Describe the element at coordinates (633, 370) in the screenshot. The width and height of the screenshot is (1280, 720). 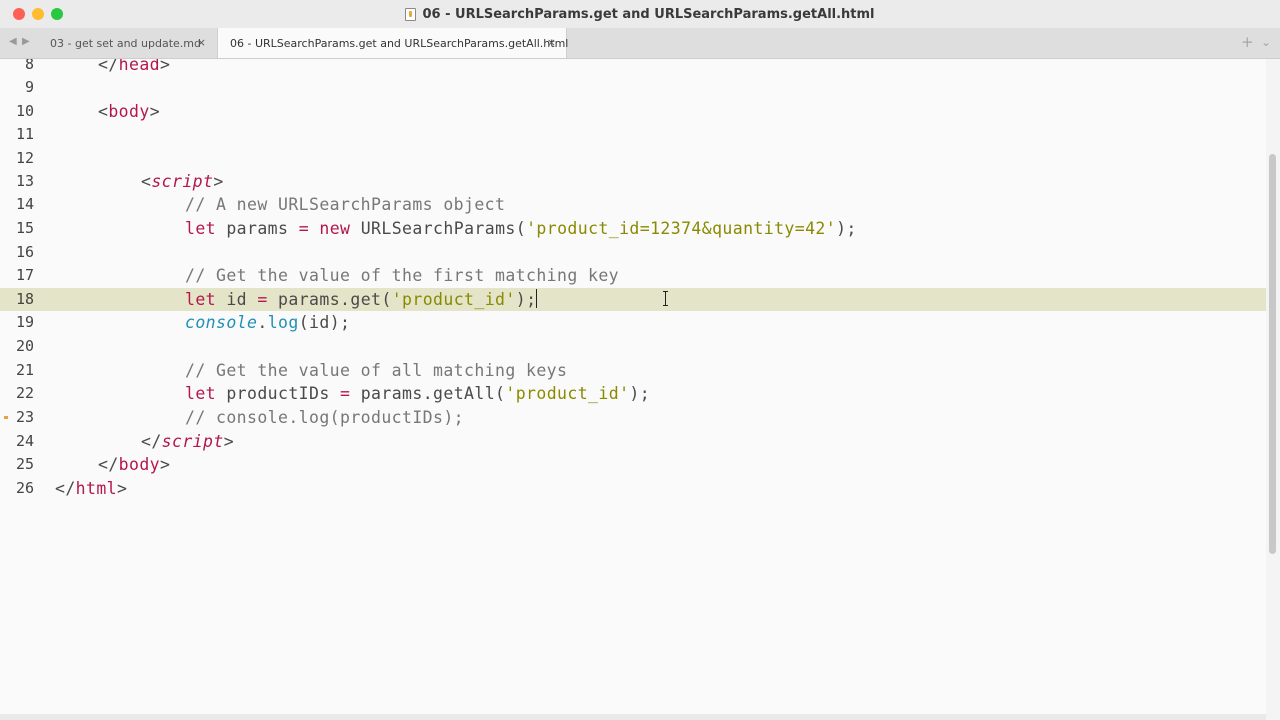
I see `code-line: 21 // Get the value of all matching keys` at that location.